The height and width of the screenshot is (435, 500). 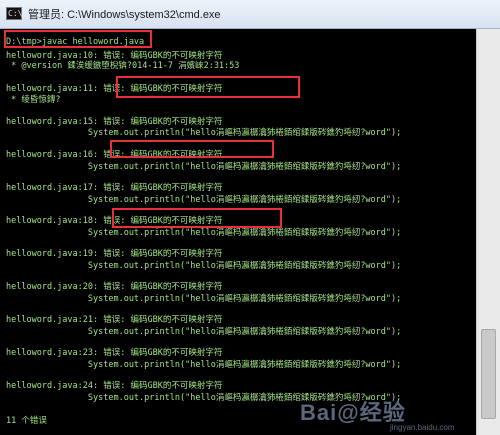 I want to click on console-line: helloword.java:19: 错误: 编码GBK的不可映射字符, so click(x=114, y=254).